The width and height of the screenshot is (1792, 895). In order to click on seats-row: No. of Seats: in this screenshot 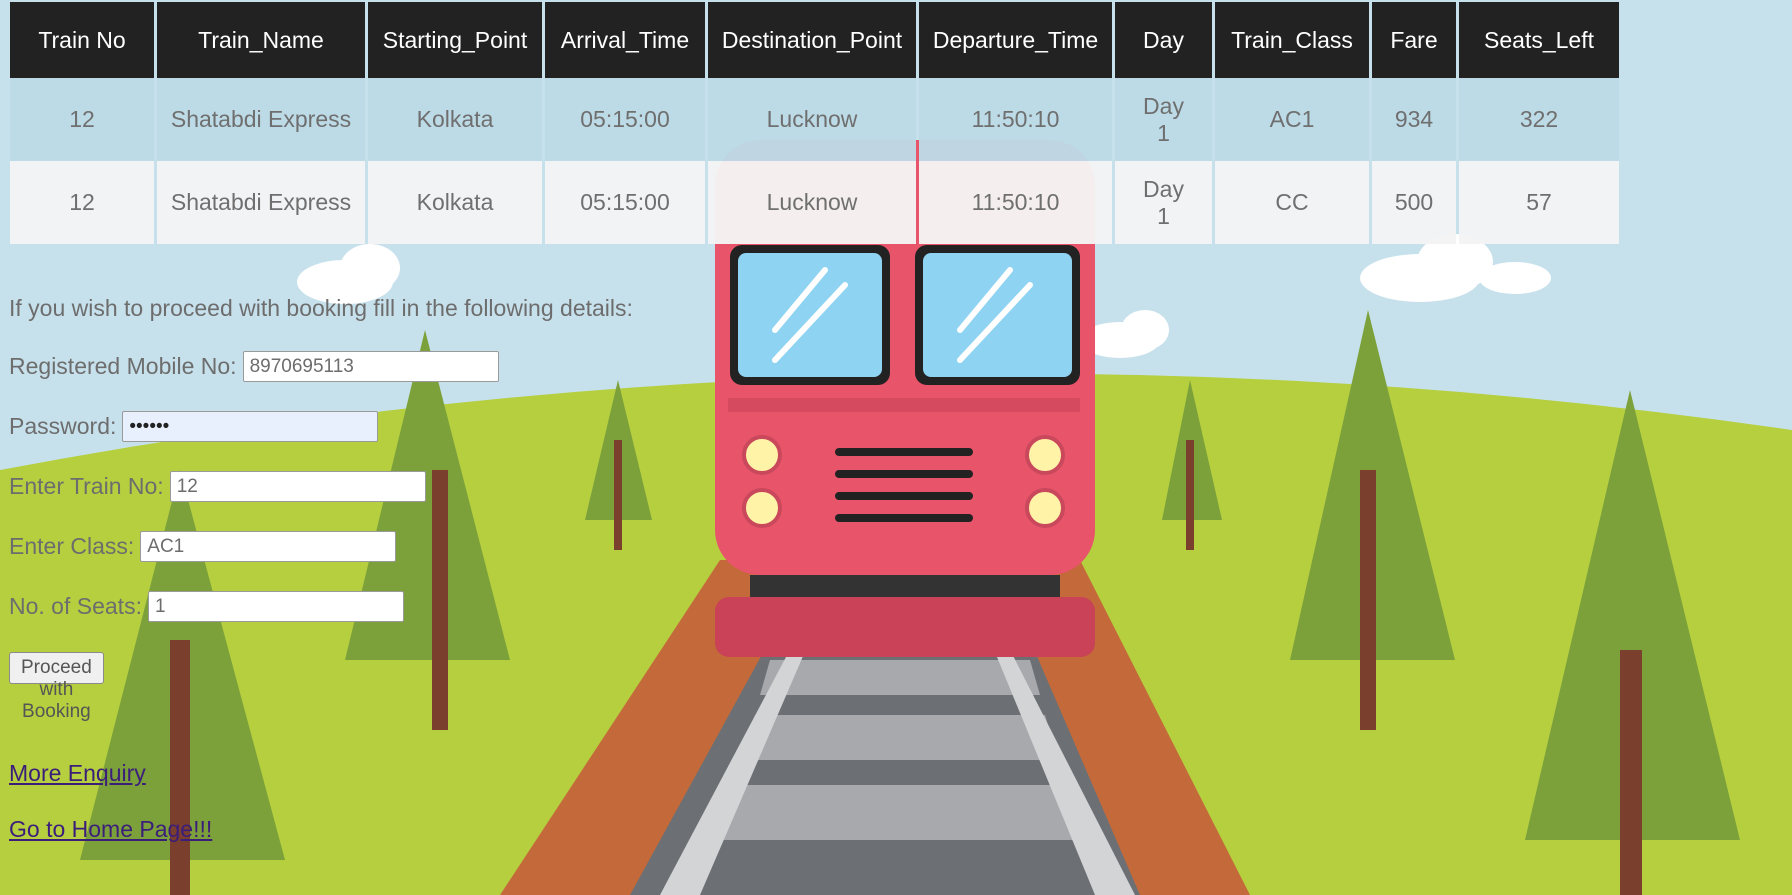, I will do `click(206, 606)`.